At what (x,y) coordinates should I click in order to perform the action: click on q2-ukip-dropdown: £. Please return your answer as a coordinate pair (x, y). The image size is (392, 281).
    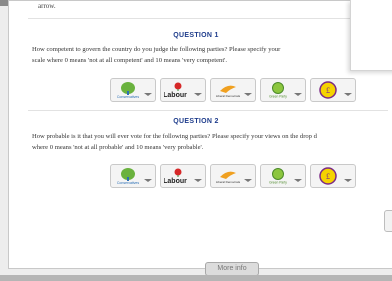
    Looking at the image, I should click on (333, 176).